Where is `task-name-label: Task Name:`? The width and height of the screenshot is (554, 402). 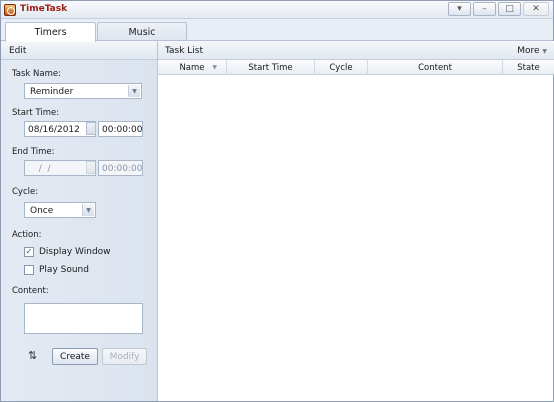
task-name-label: Task Name: is located at coordinates (36, 74).